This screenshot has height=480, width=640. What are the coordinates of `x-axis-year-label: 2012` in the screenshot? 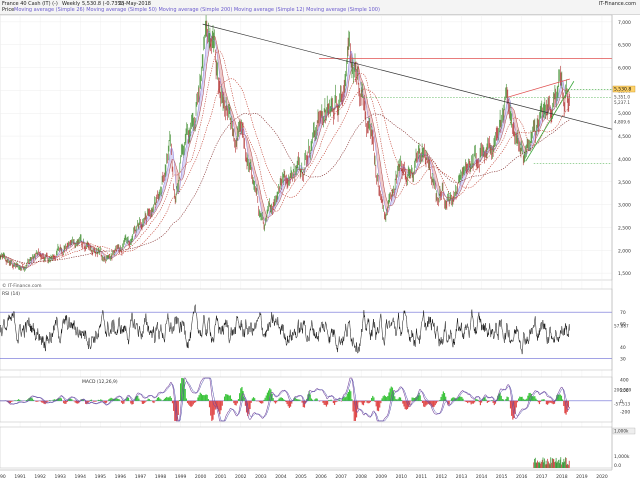 It's located at (442, 477).